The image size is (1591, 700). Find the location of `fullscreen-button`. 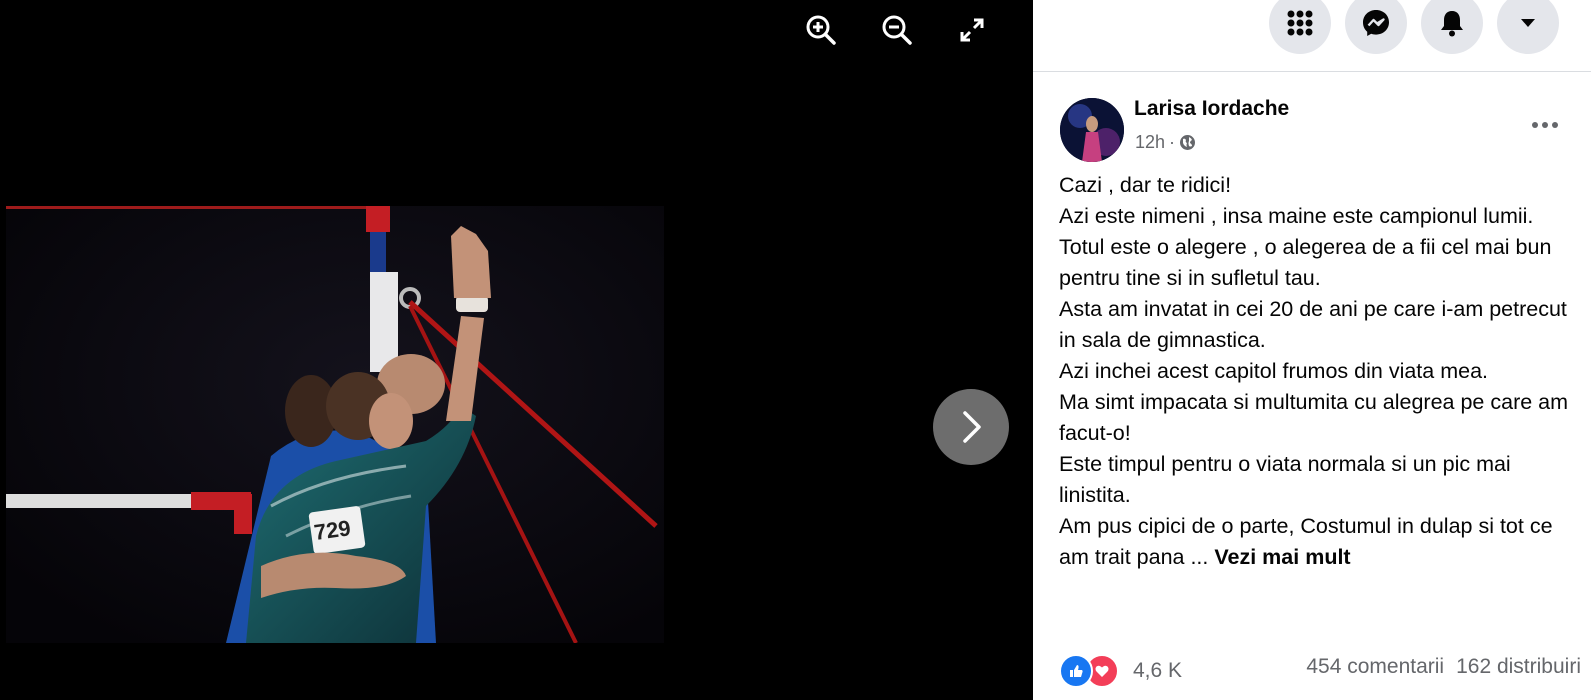

fullscreen-button is located at coordinates (972, 30).